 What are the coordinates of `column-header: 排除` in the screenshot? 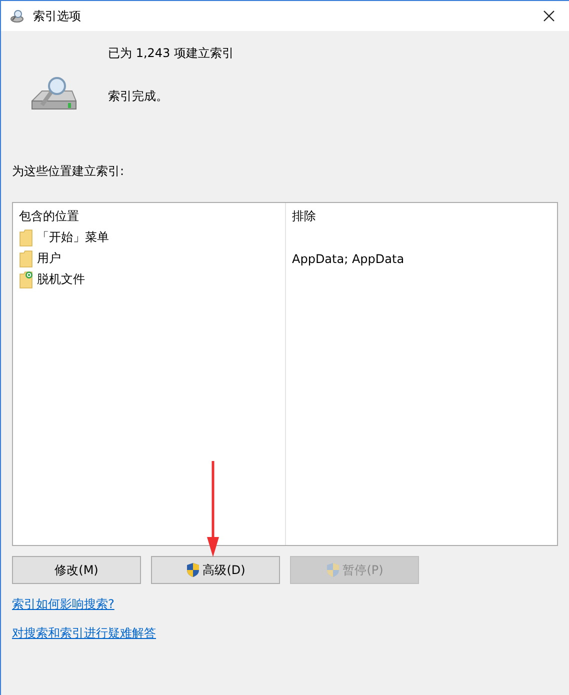 It's located at (348, 217).